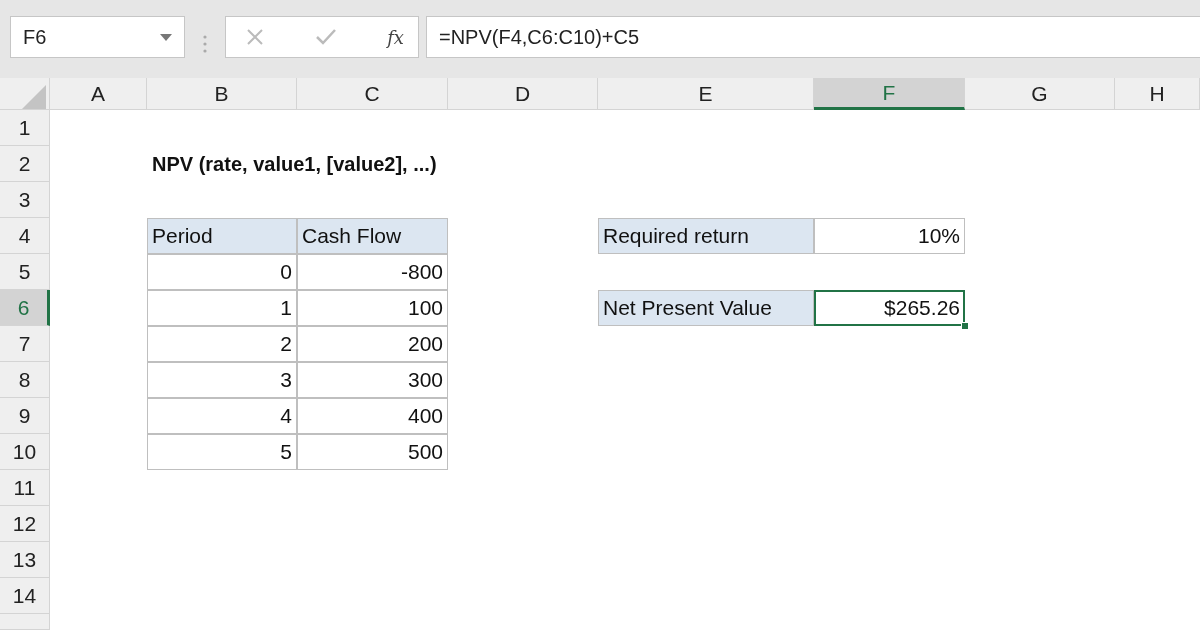  I want to click on table-cell: 4, so click(222, 416).